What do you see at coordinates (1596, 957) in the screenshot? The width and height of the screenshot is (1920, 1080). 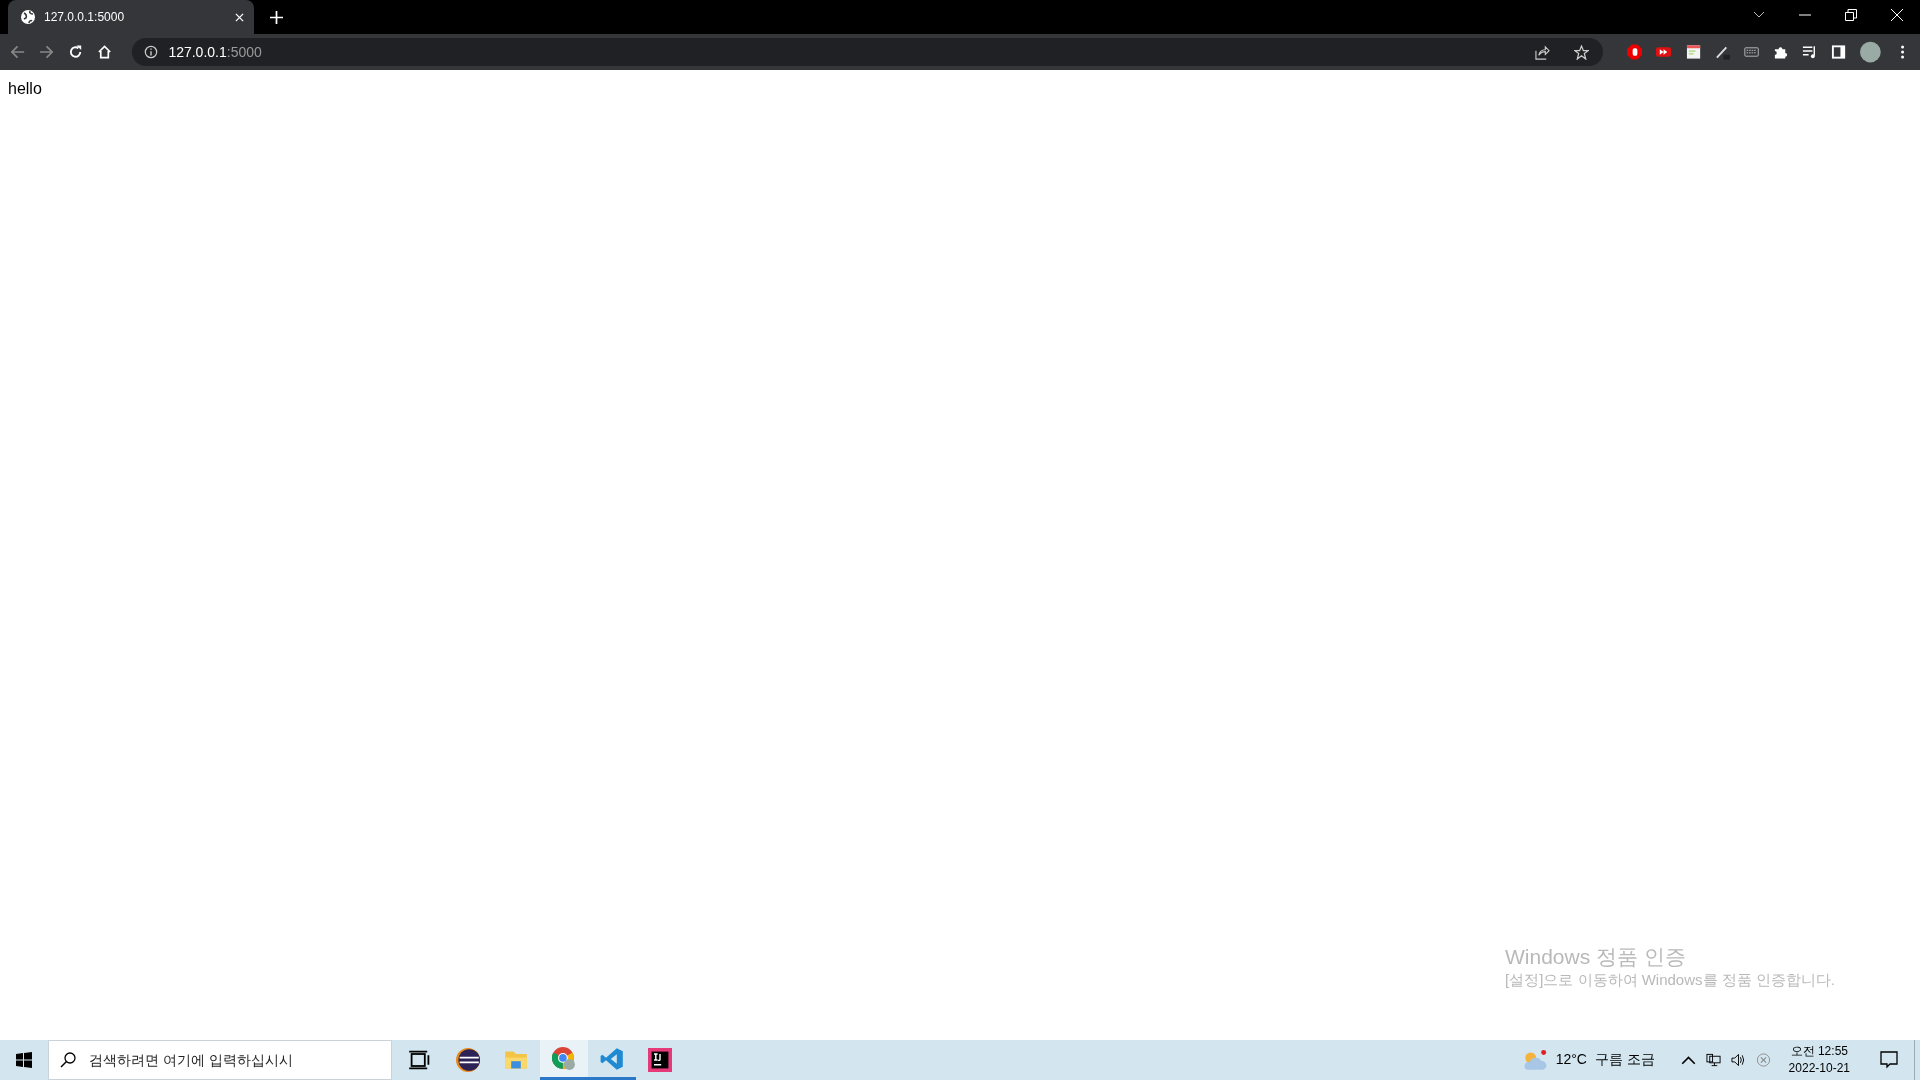 I see `activation-title: Windows 정품 인증` at bounding box center [1596, 957].